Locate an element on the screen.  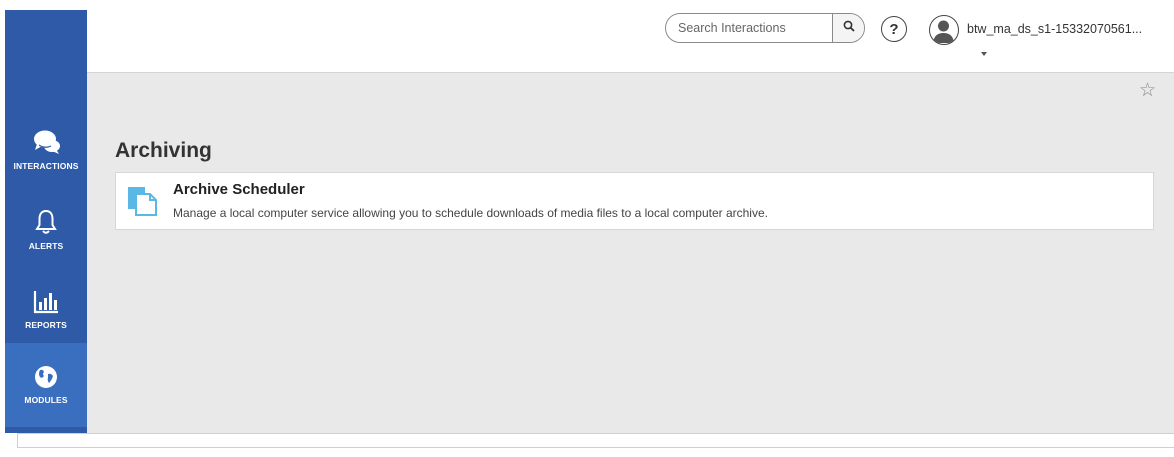
search-icon is located at coordinates (849, 28).